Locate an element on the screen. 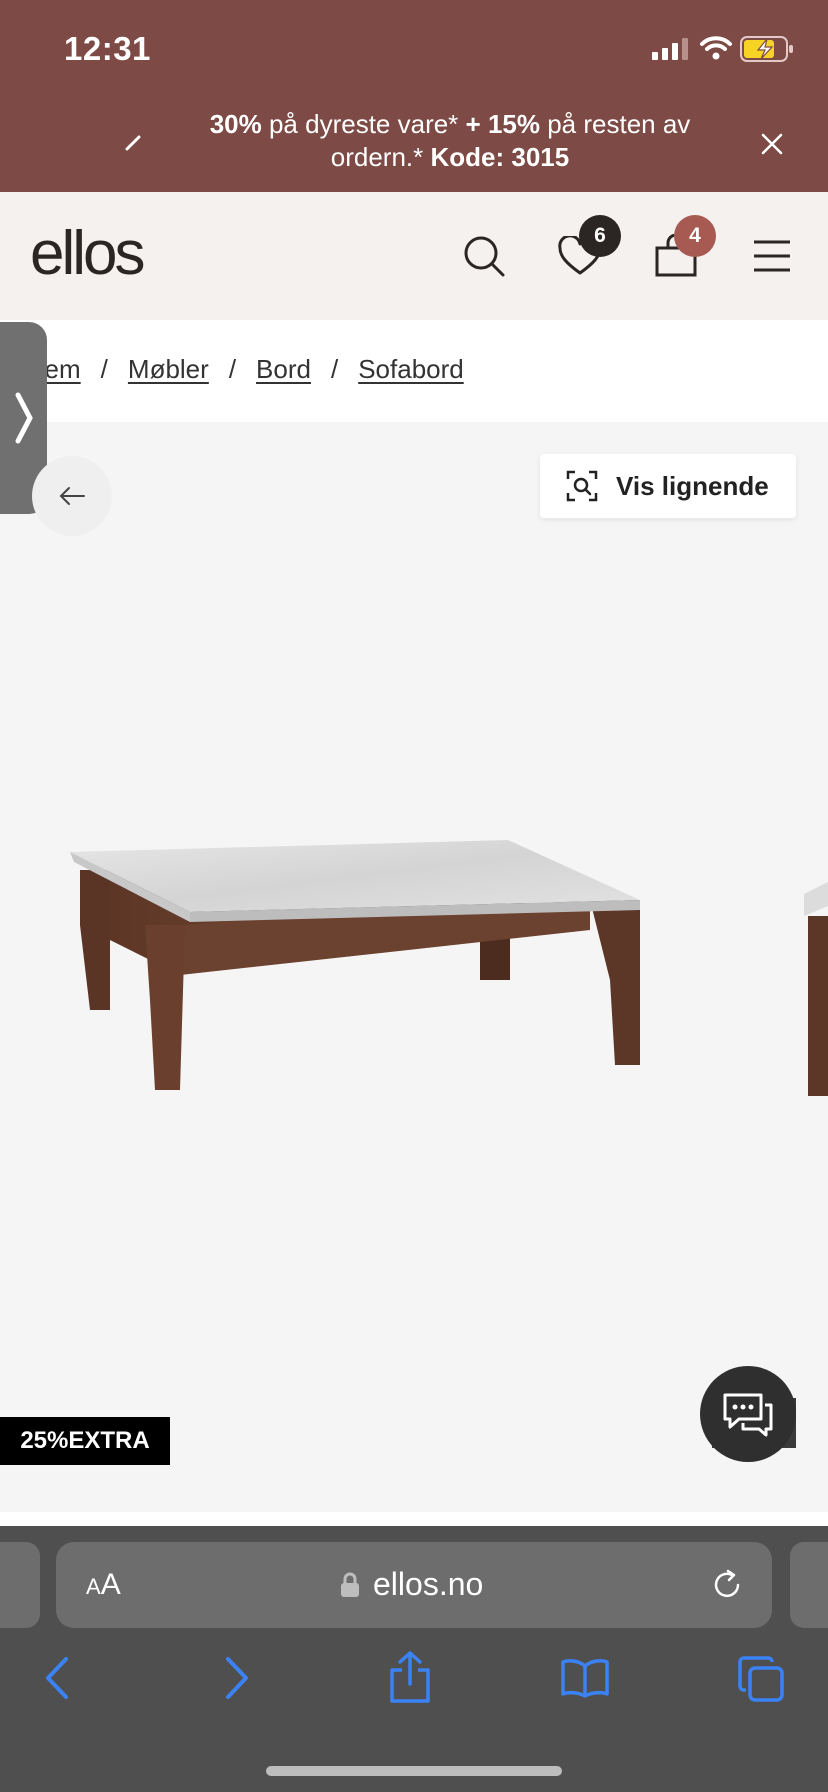 The width and height of the screenshot is (828, 1792). back-icon is located at coordinates (57, 1678).